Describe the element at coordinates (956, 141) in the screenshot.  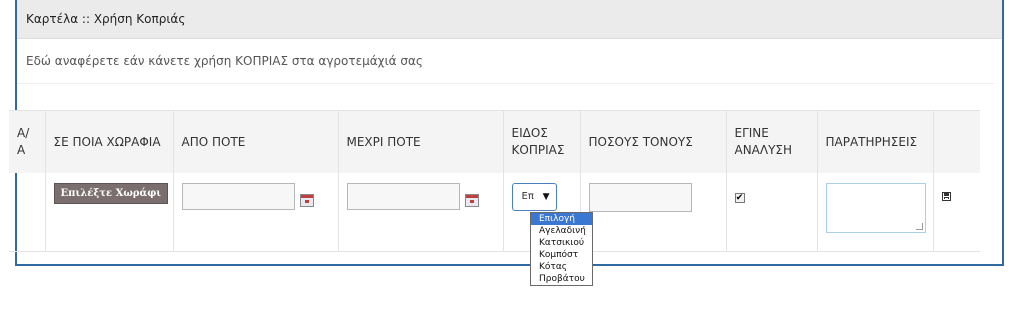
I see `header-actions` at that location.